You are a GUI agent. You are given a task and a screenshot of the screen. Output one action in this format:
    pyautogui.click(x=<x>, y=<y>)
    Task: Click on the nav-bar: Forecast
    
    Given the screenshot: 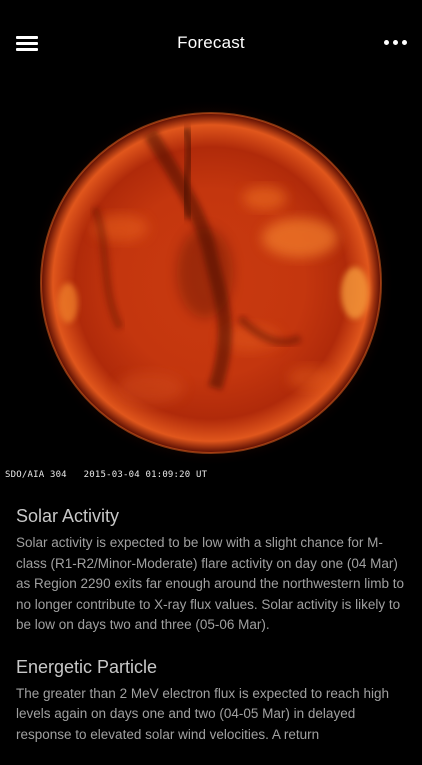 What is the action you would take?
    pyautogui.click(x=211, y=44)
    